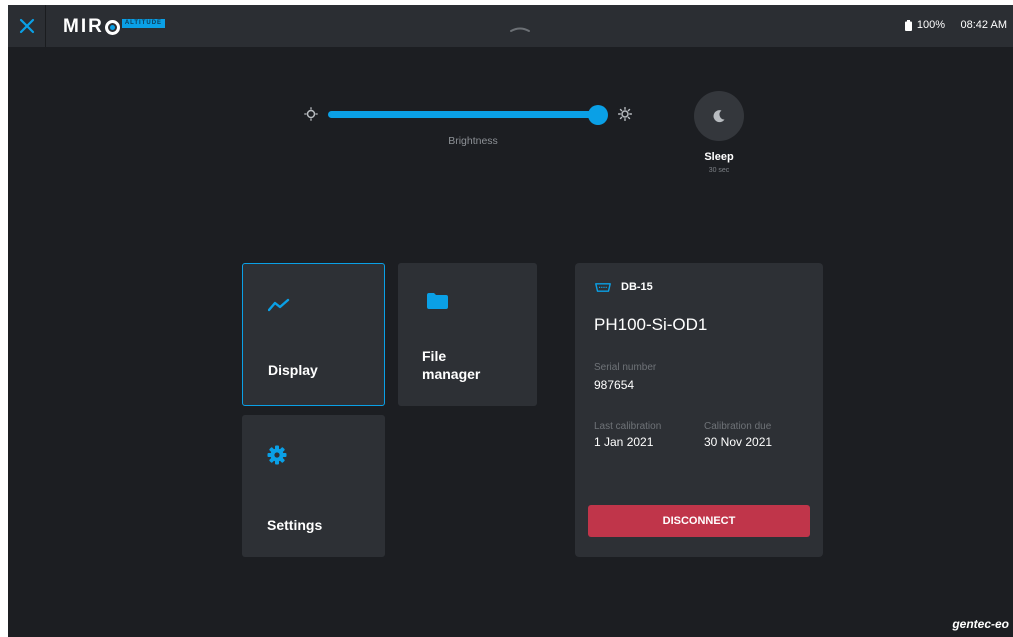  What do you see at coordinates (597, 115) in the screenshot?
I see `brightness-slider-thumb` at bounding box center [597, 115].